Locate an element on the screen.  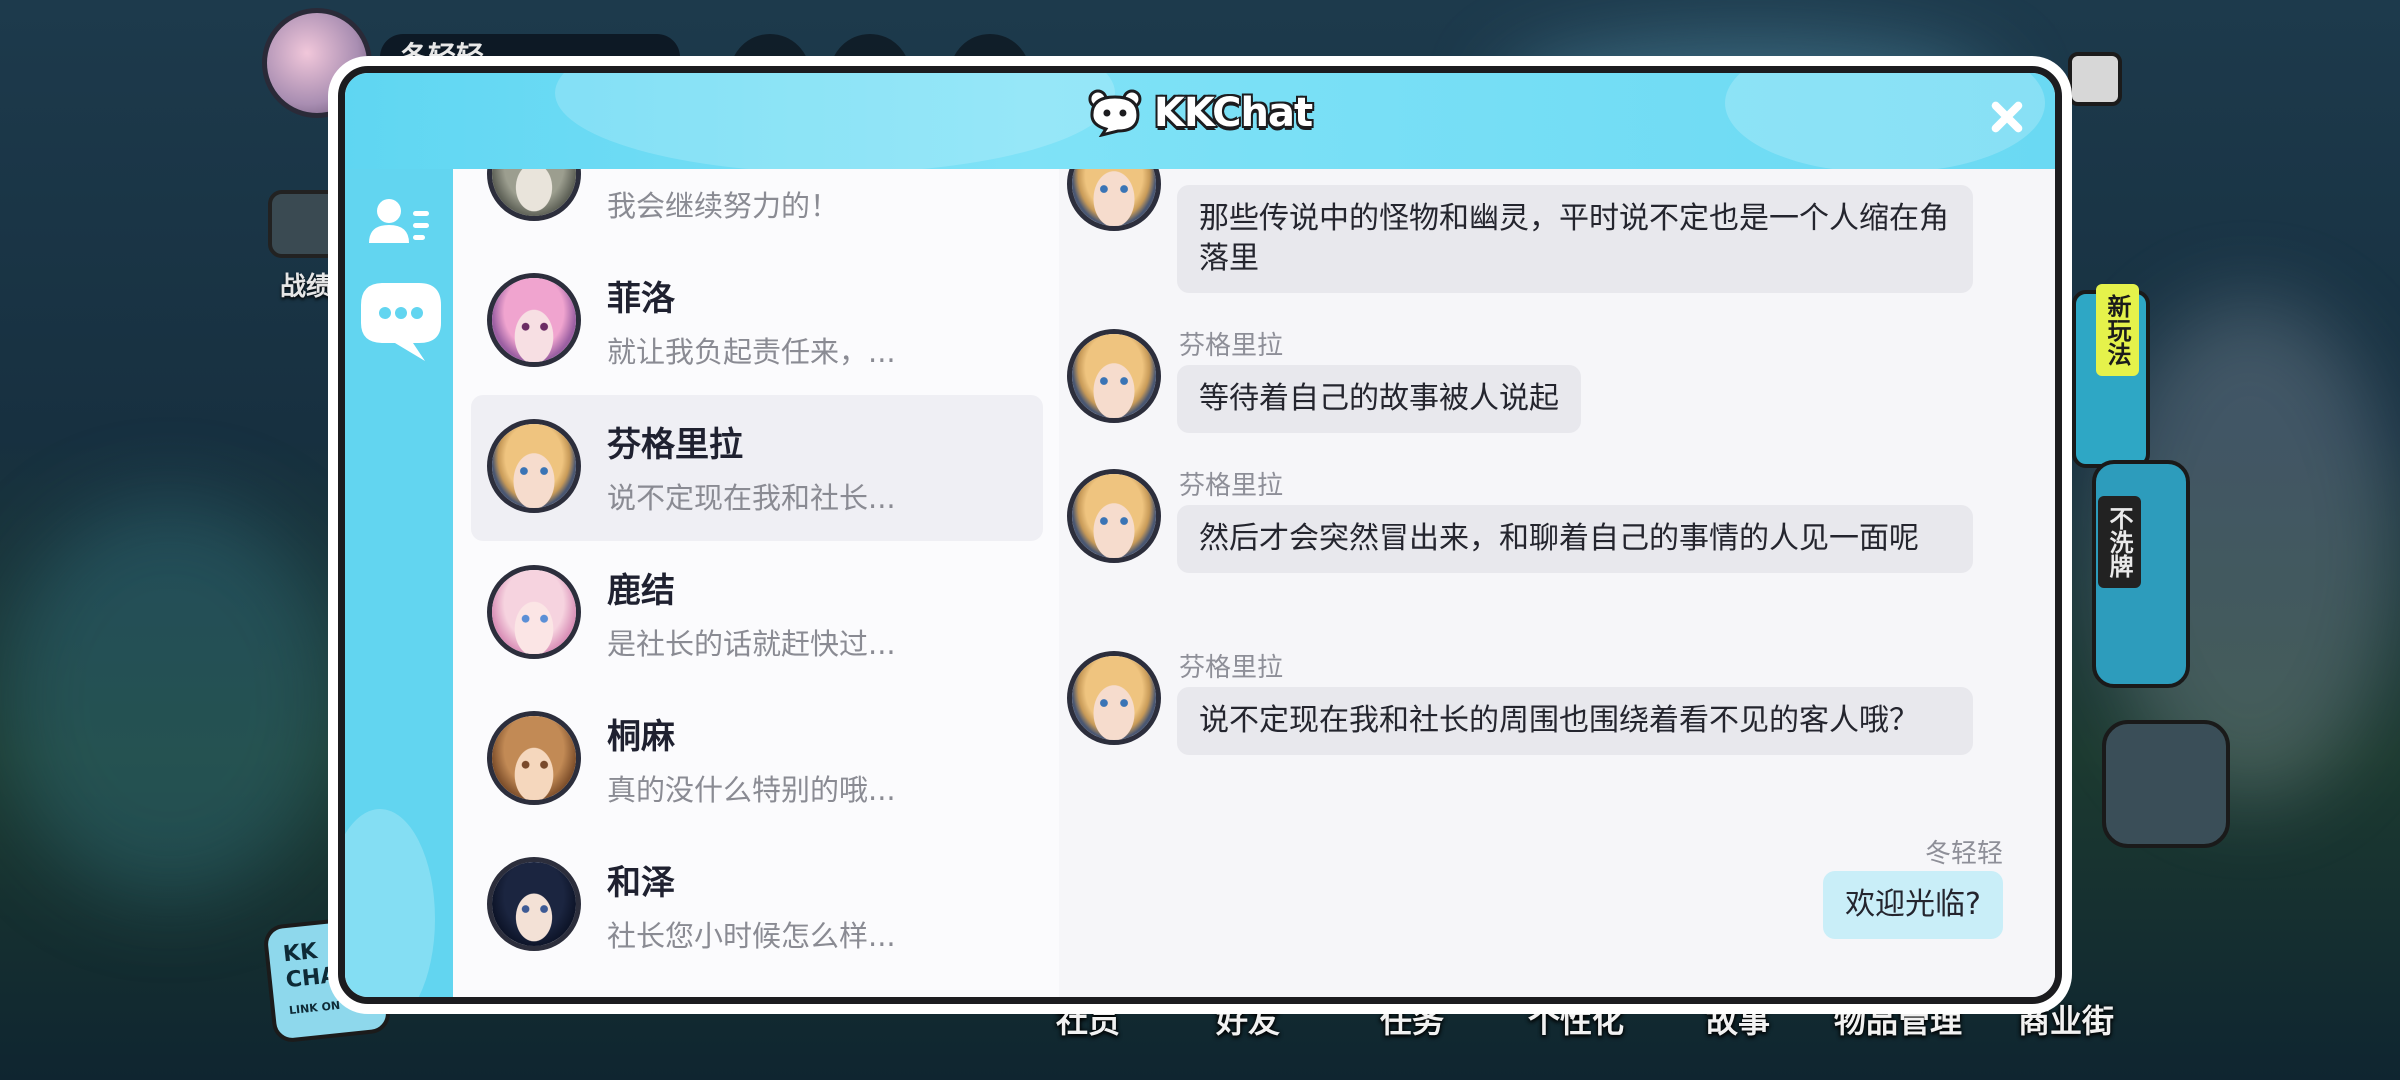
contact-name: 菲洛 is located at coordinates (641, 299).